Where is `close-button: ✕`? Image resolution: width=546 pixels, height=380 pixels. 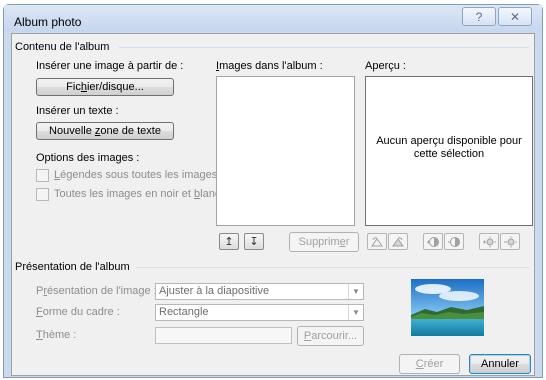 close-button: ✕ is located at coordinates (515, 16).